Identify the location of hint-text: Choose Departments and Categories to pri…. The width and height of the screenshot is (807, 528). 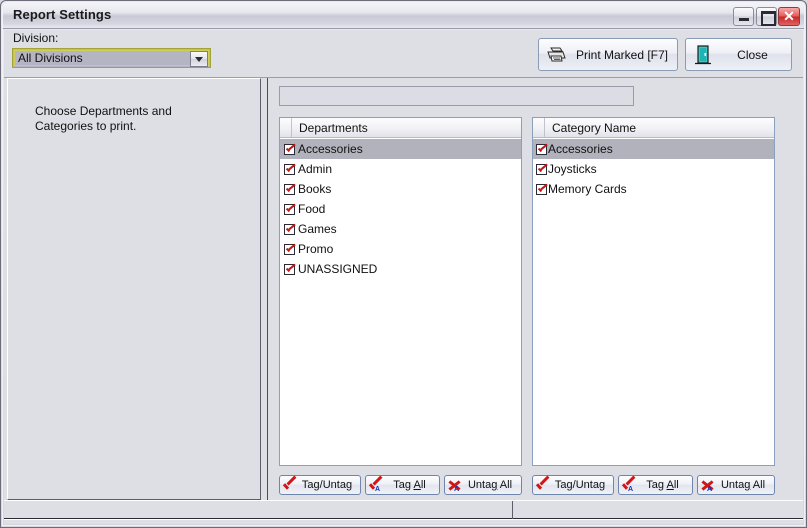
(103, 118).